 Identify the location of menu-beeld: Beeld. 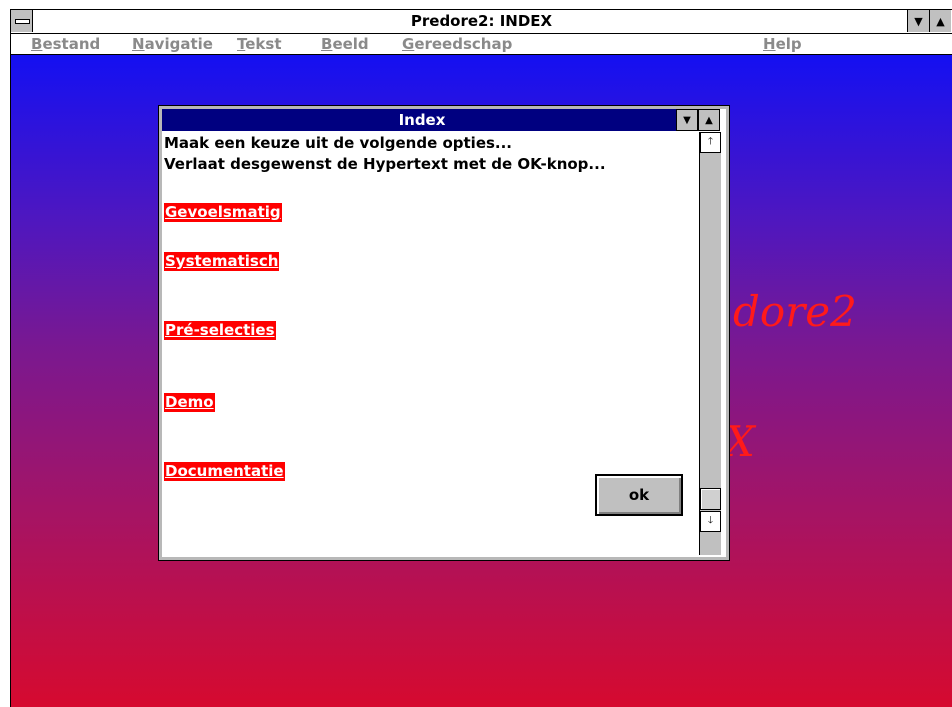
(345, 44).